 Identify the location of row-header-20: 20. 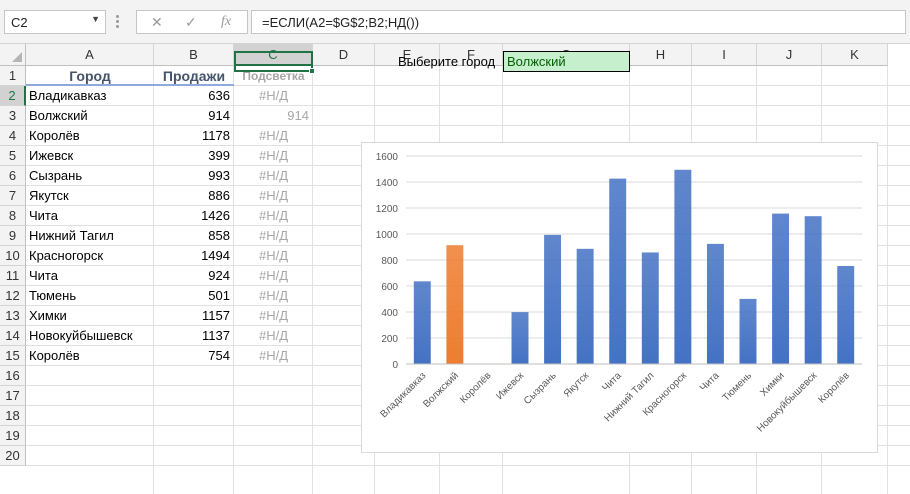
(13, 456).